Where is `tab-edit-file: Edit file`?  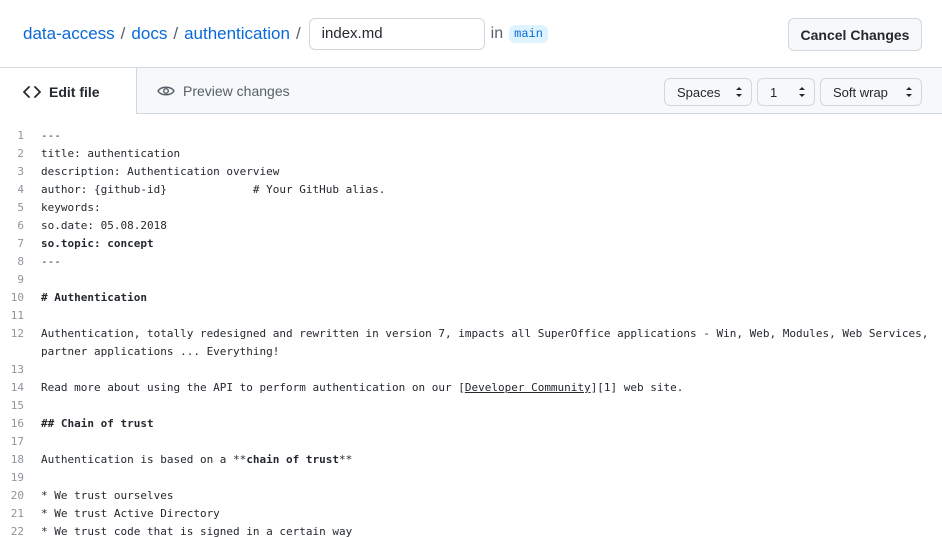 tab-edit-file: Edit file is located at coordinates (68, 91).